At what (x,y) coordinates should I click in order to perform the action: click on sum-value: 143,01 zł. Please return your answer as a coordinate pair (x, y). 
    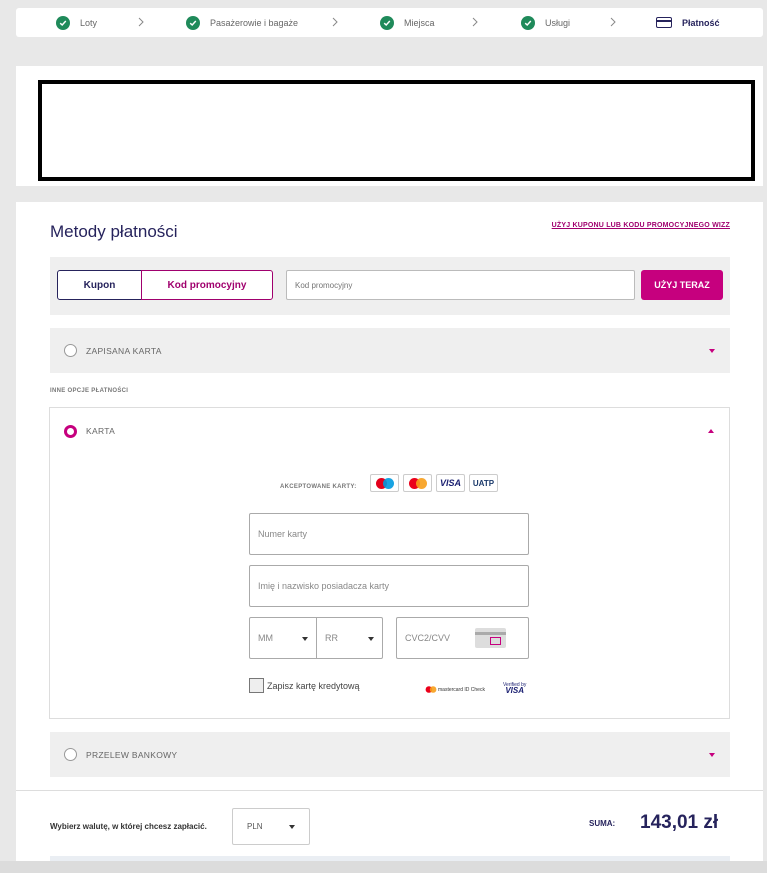
    Looking at the image, I should click on (679, 822).